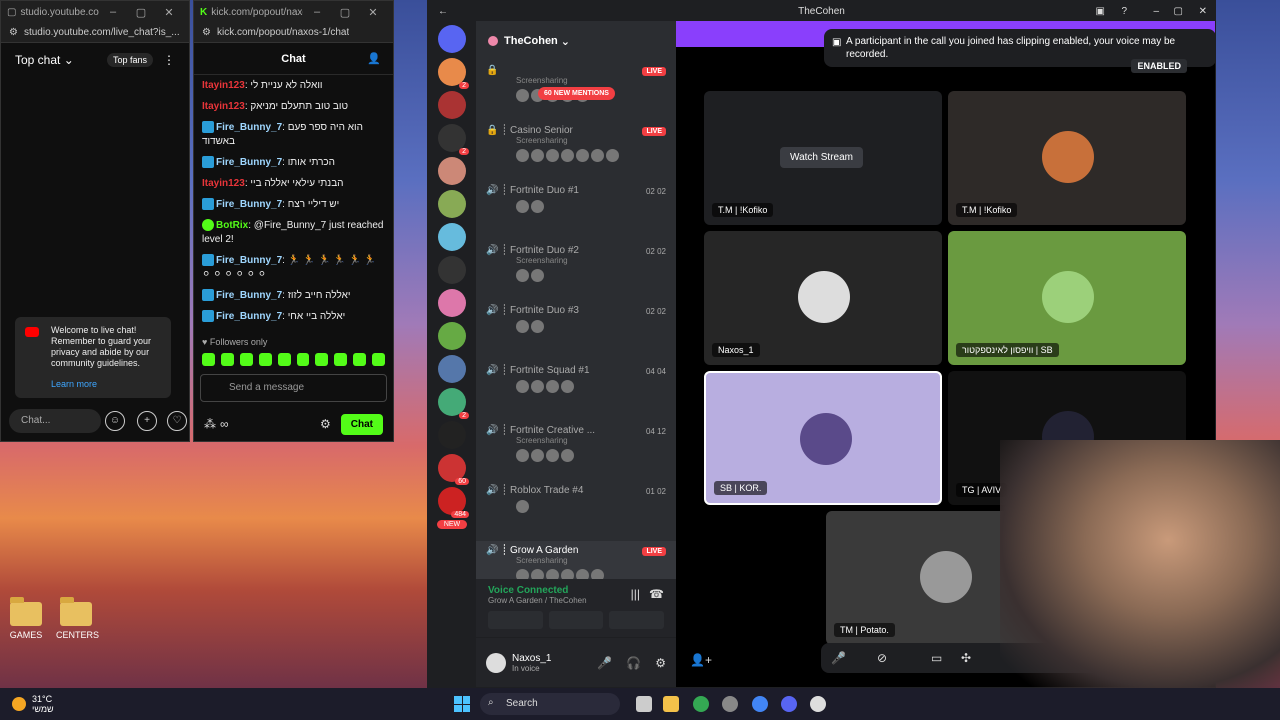 The image size is (1280, 720). Describe the element at coordinates (635, 594) in the screenshot. I see `noise-suppression-icon: |||` at that location.